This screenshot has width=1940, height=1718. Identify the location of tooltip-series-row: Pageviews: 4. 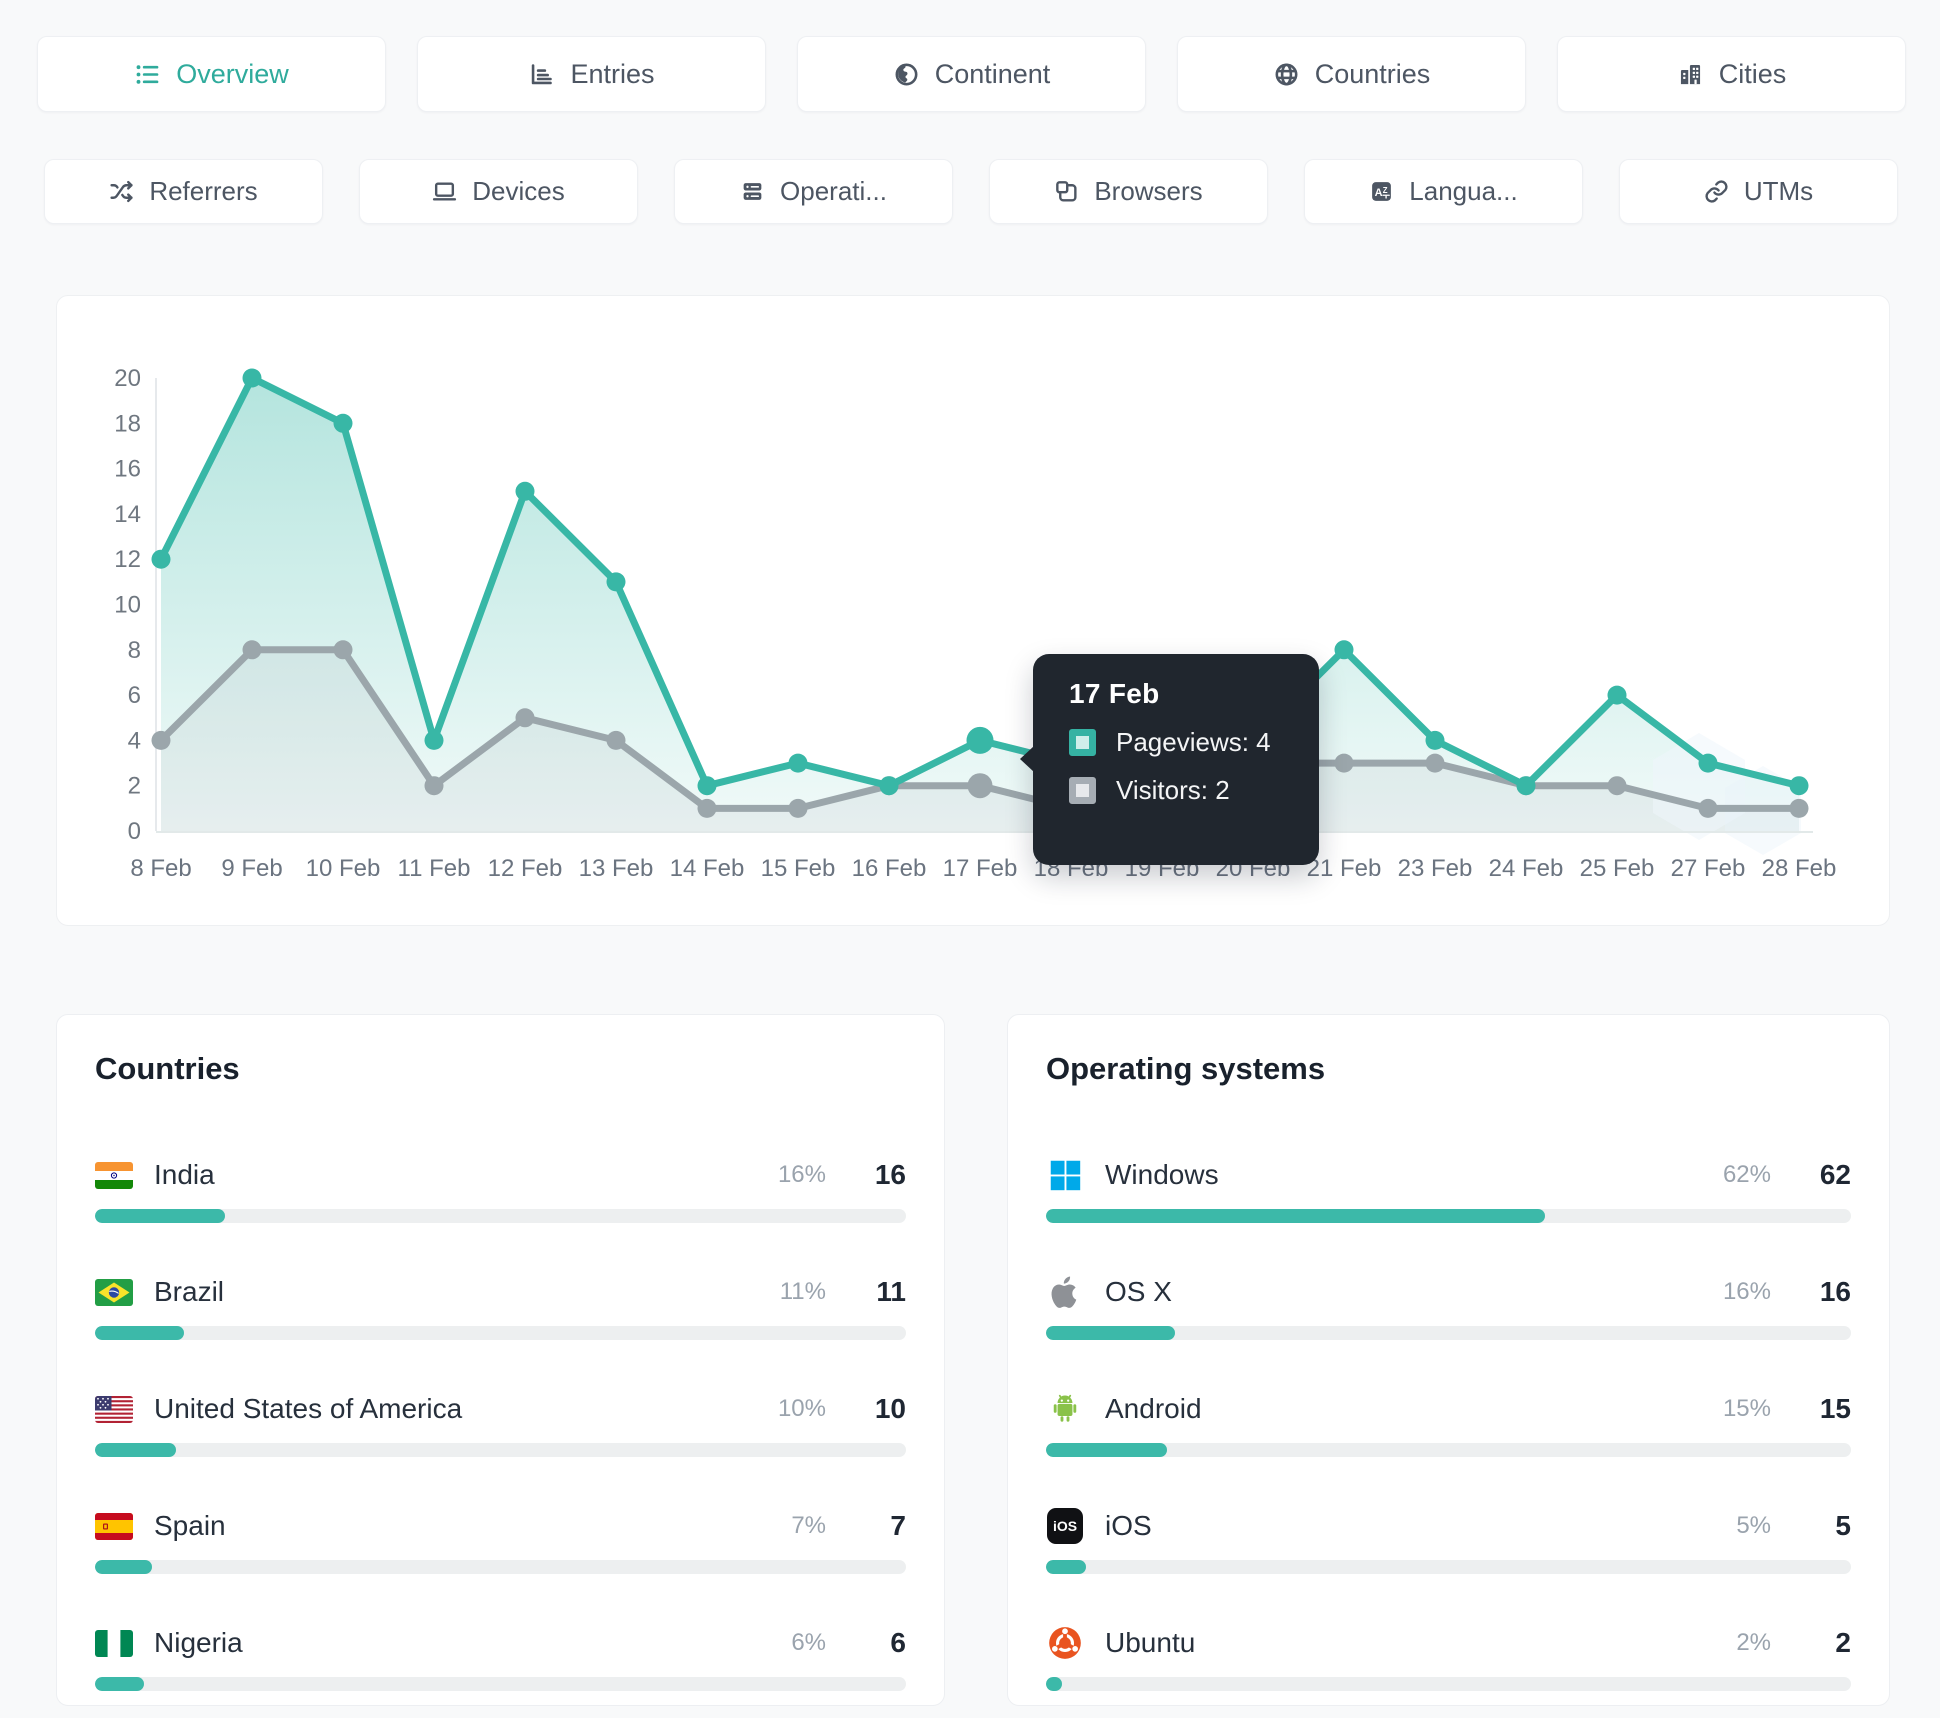
(1184, 742).